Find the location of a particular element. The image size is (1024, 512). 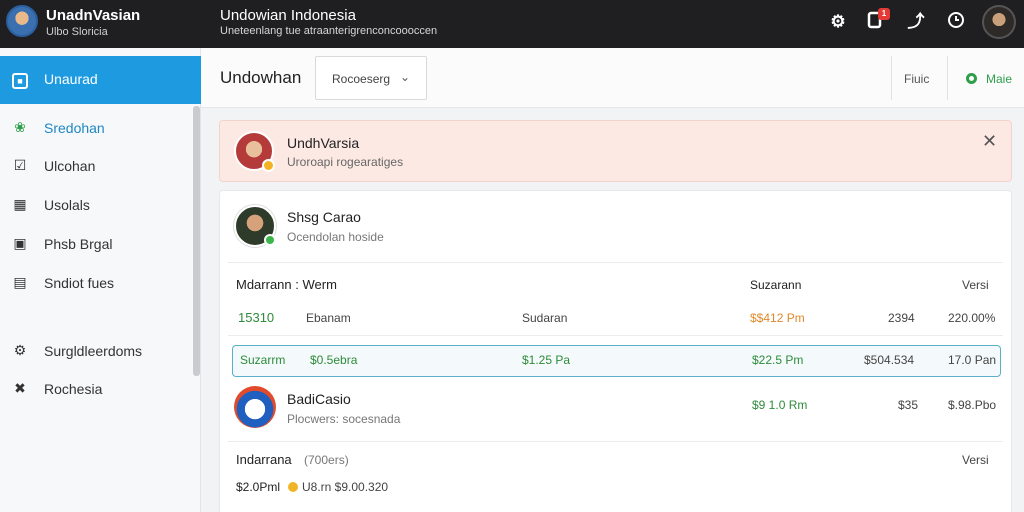

close-icon: ✕ is located at coordinates (989, 141).